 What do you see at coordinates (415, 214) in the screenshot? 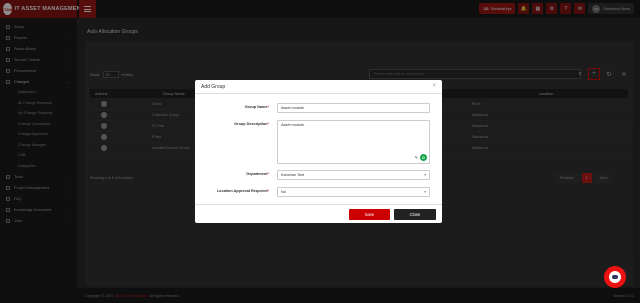
I see `close-button: Close` at bounding box center [415, 214].